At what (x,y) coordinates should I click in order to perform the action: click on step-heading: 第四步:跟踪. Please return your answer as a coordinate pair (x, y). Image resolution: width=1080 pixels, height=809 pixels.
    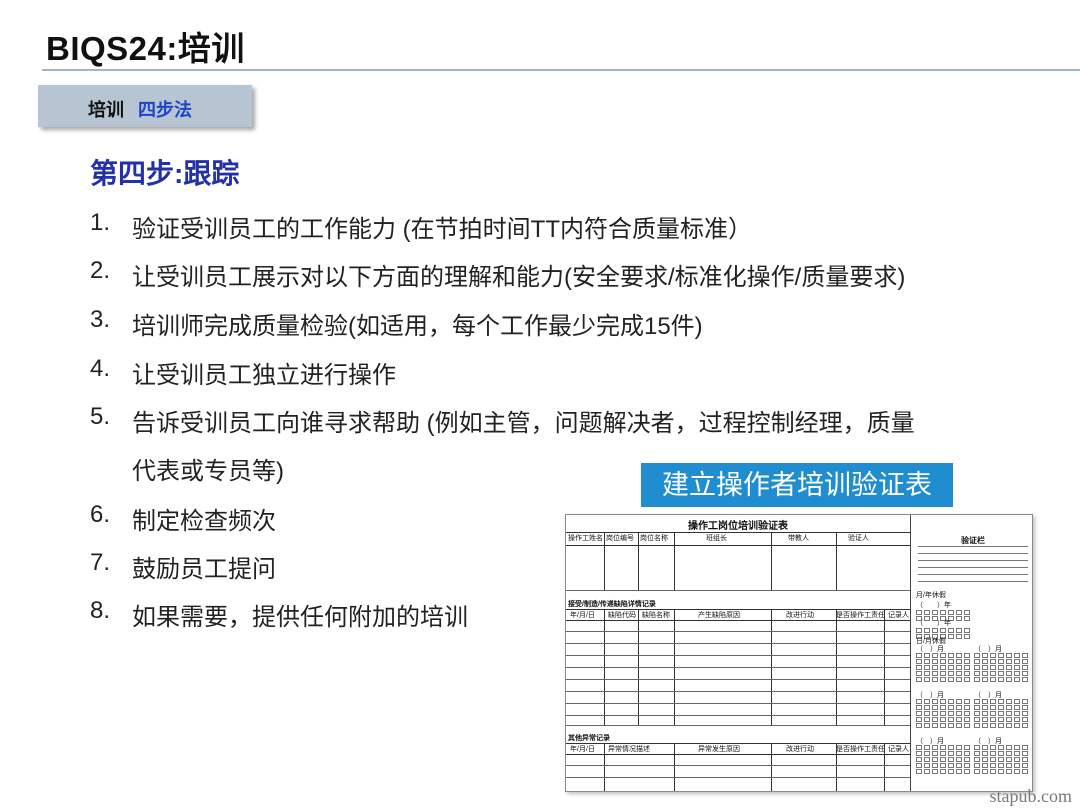
    Looking at the image, I should click on (165, 173).